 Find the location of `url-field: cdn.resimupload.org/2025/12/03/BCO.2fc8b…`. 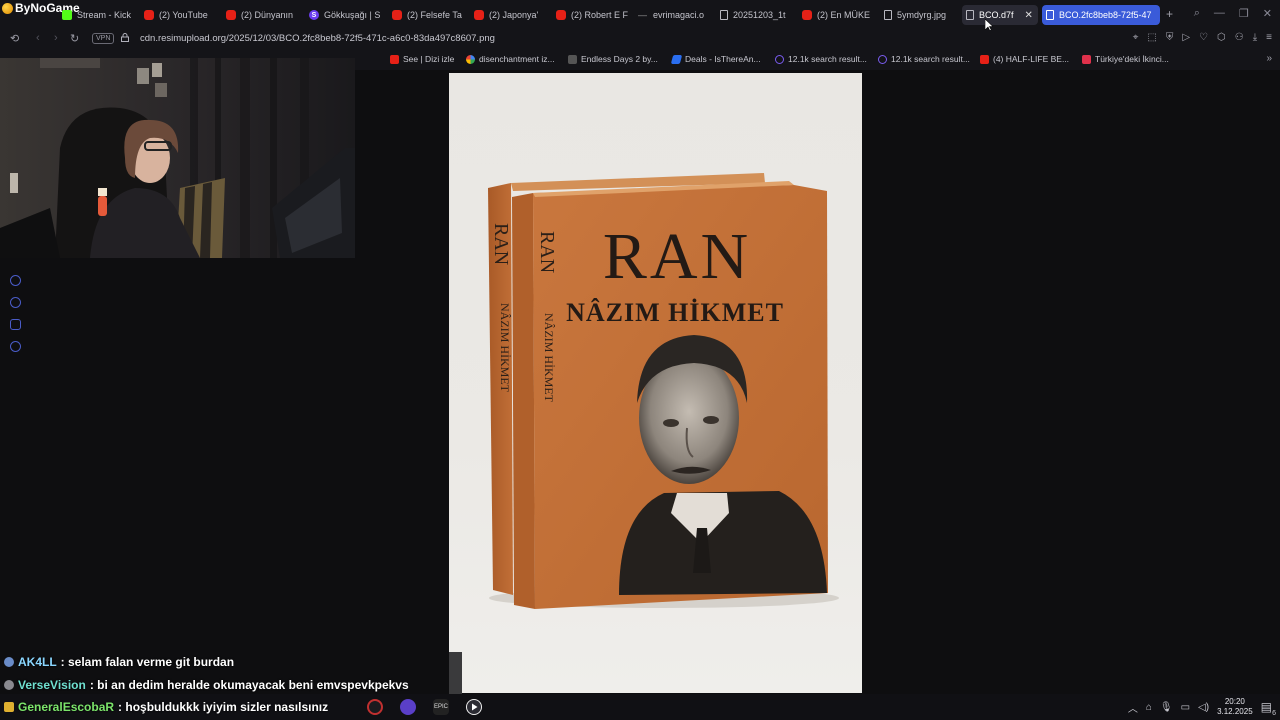

url-field: cdn.resimupload.org/2025/12/03/BCO.2fc8b… is located at coordinates (317, 38).